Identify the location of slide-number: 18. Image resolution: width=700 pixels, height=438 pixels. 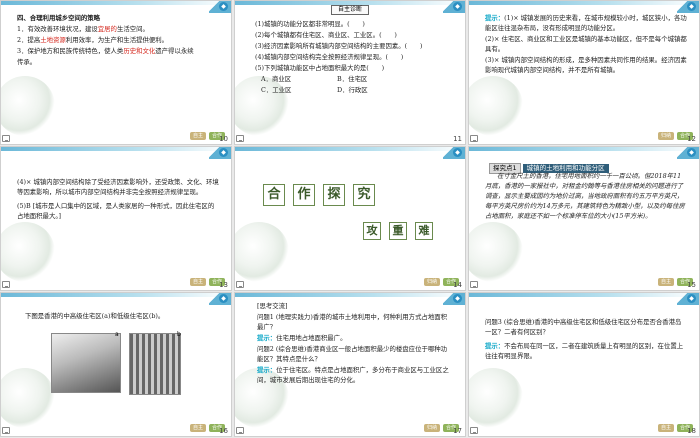
(691, 431).